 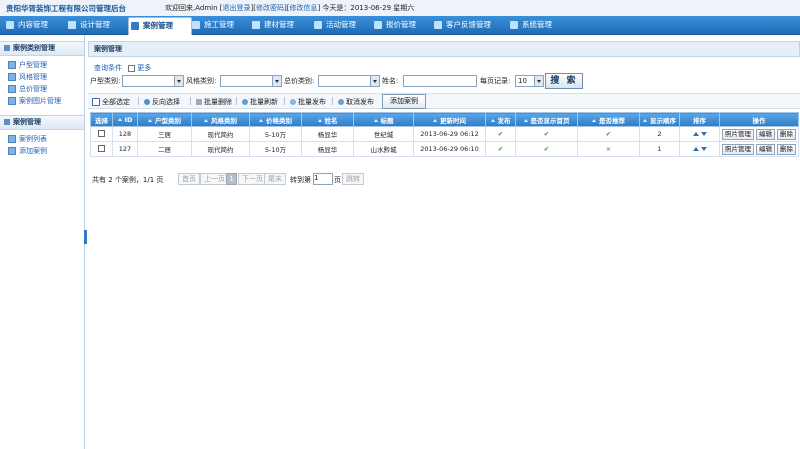 What do you see at coordinates (349, 81) in the screenshot?
I see `price-select` at bounding box center [349, 81].